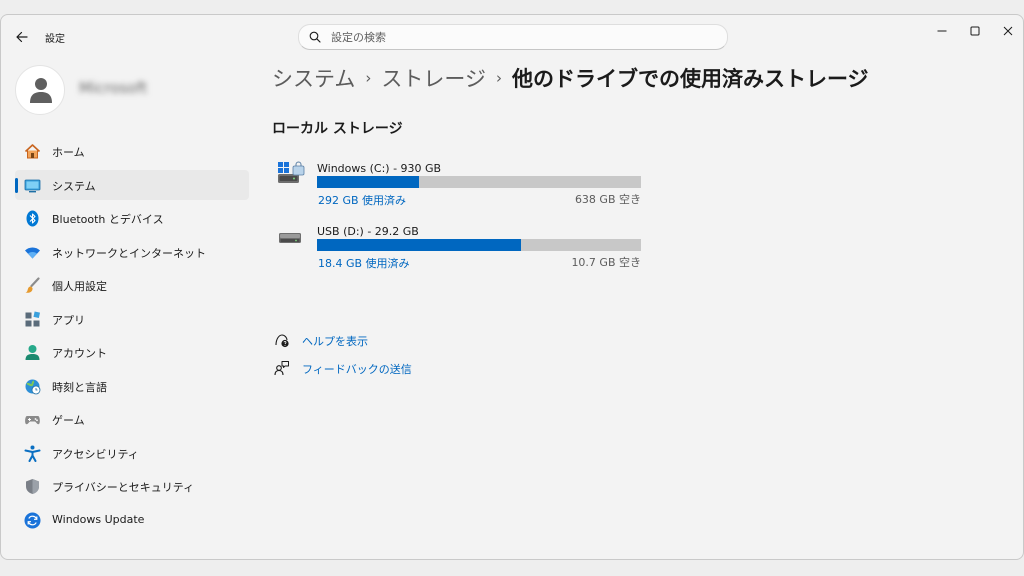  I want to click on sidebar-item-label: プライバシーとセキュリティ, so click(123, 487).